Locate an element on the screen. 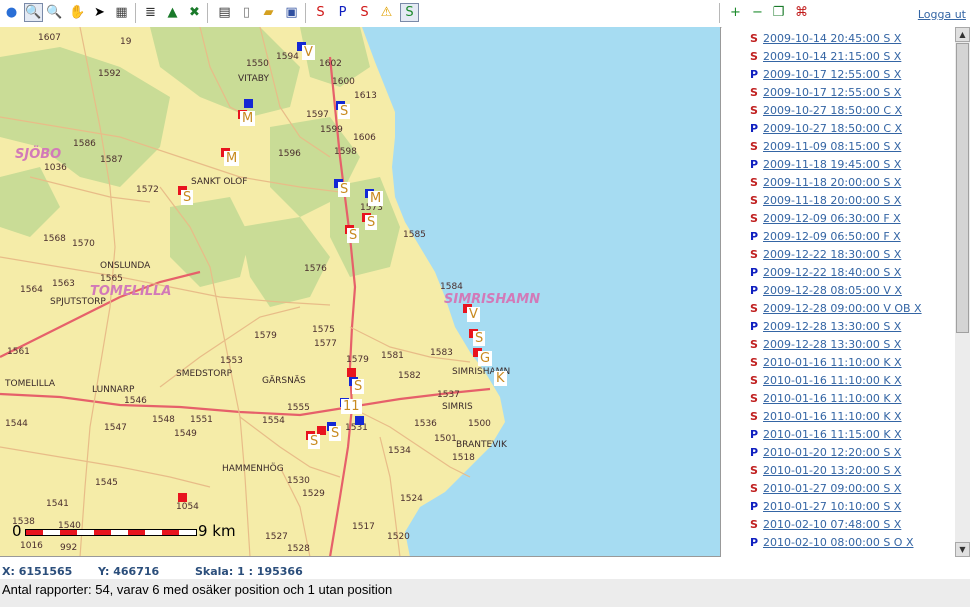 This screenshot has height=607, width=970. plus-icon: + is located at coordinates (735, 12).